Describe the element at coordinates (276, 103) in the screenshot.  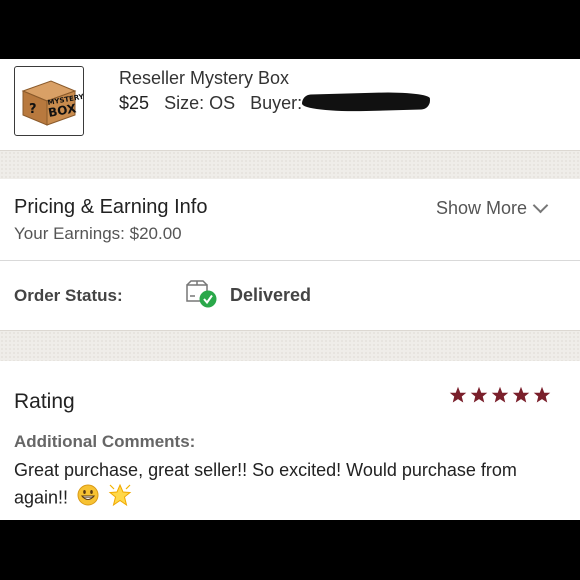
I see `buyer-label: Buyer:` at that location.